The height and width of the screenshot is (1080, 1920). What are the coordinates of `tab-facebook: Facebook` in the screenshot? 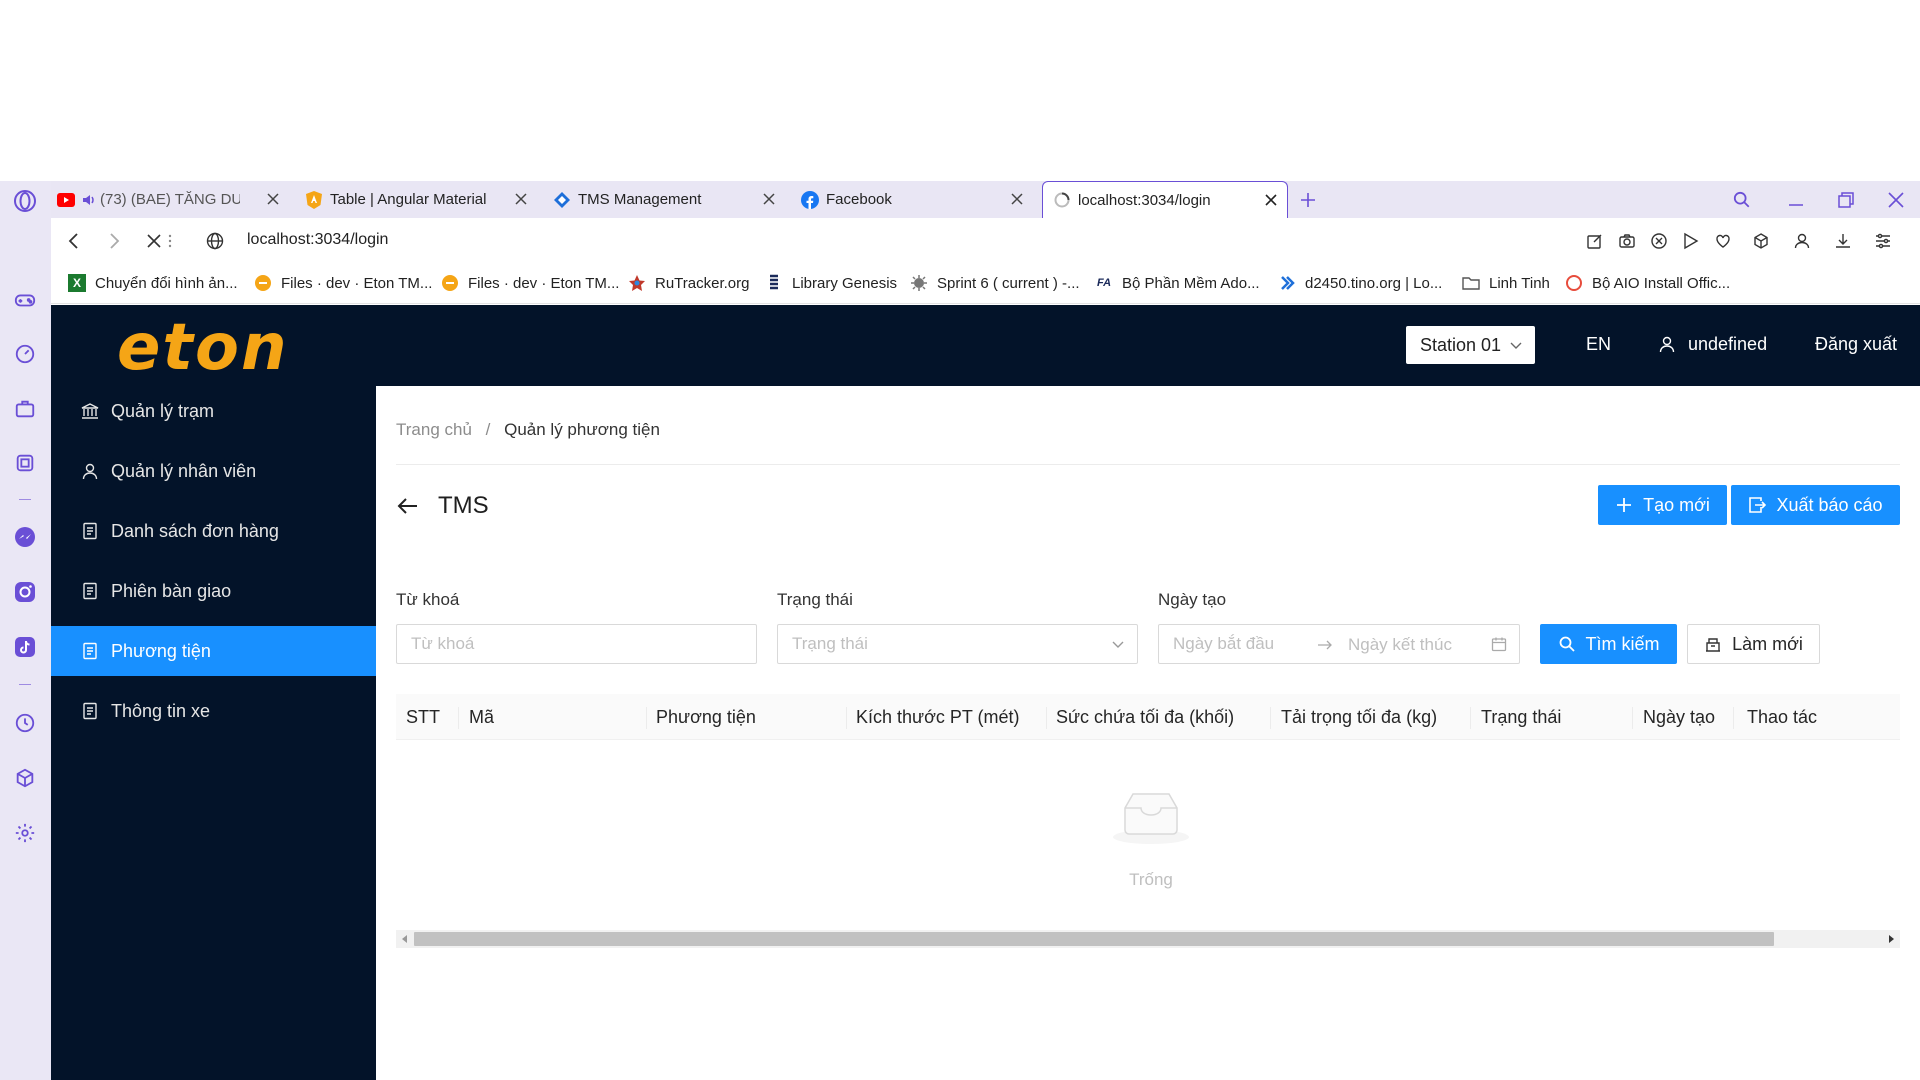 It's located at (917, 199).